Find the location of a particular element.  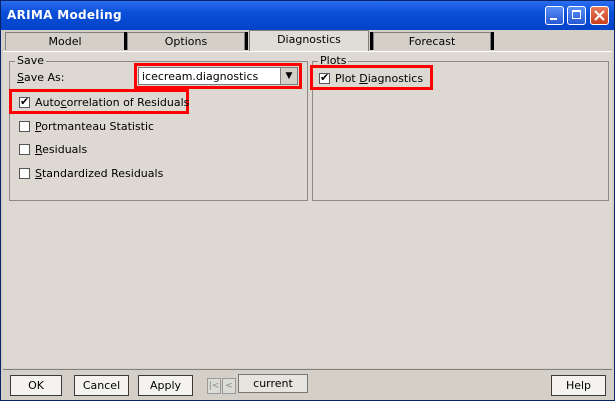

ok-button: OK is located at coordinates (36, 385).